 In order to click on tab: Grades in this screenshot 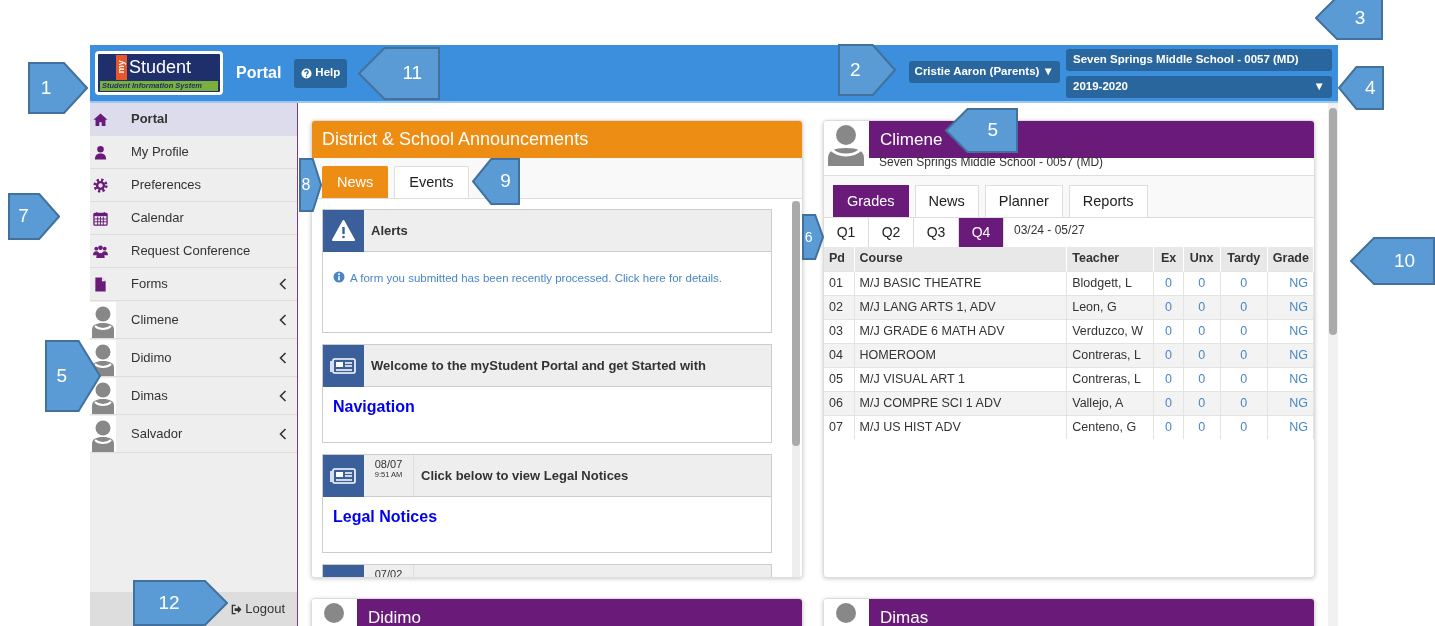, I will do `click(871, 201)`.